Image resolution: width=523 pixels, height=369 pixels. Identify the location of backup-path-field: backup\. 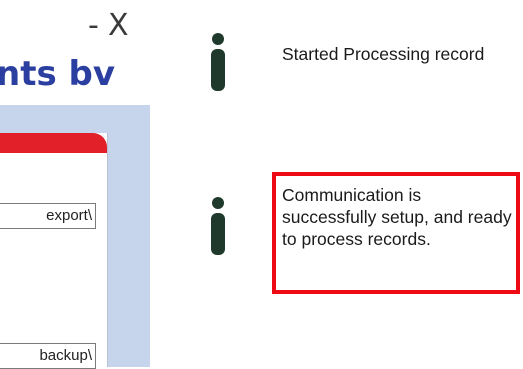
(48, 356).